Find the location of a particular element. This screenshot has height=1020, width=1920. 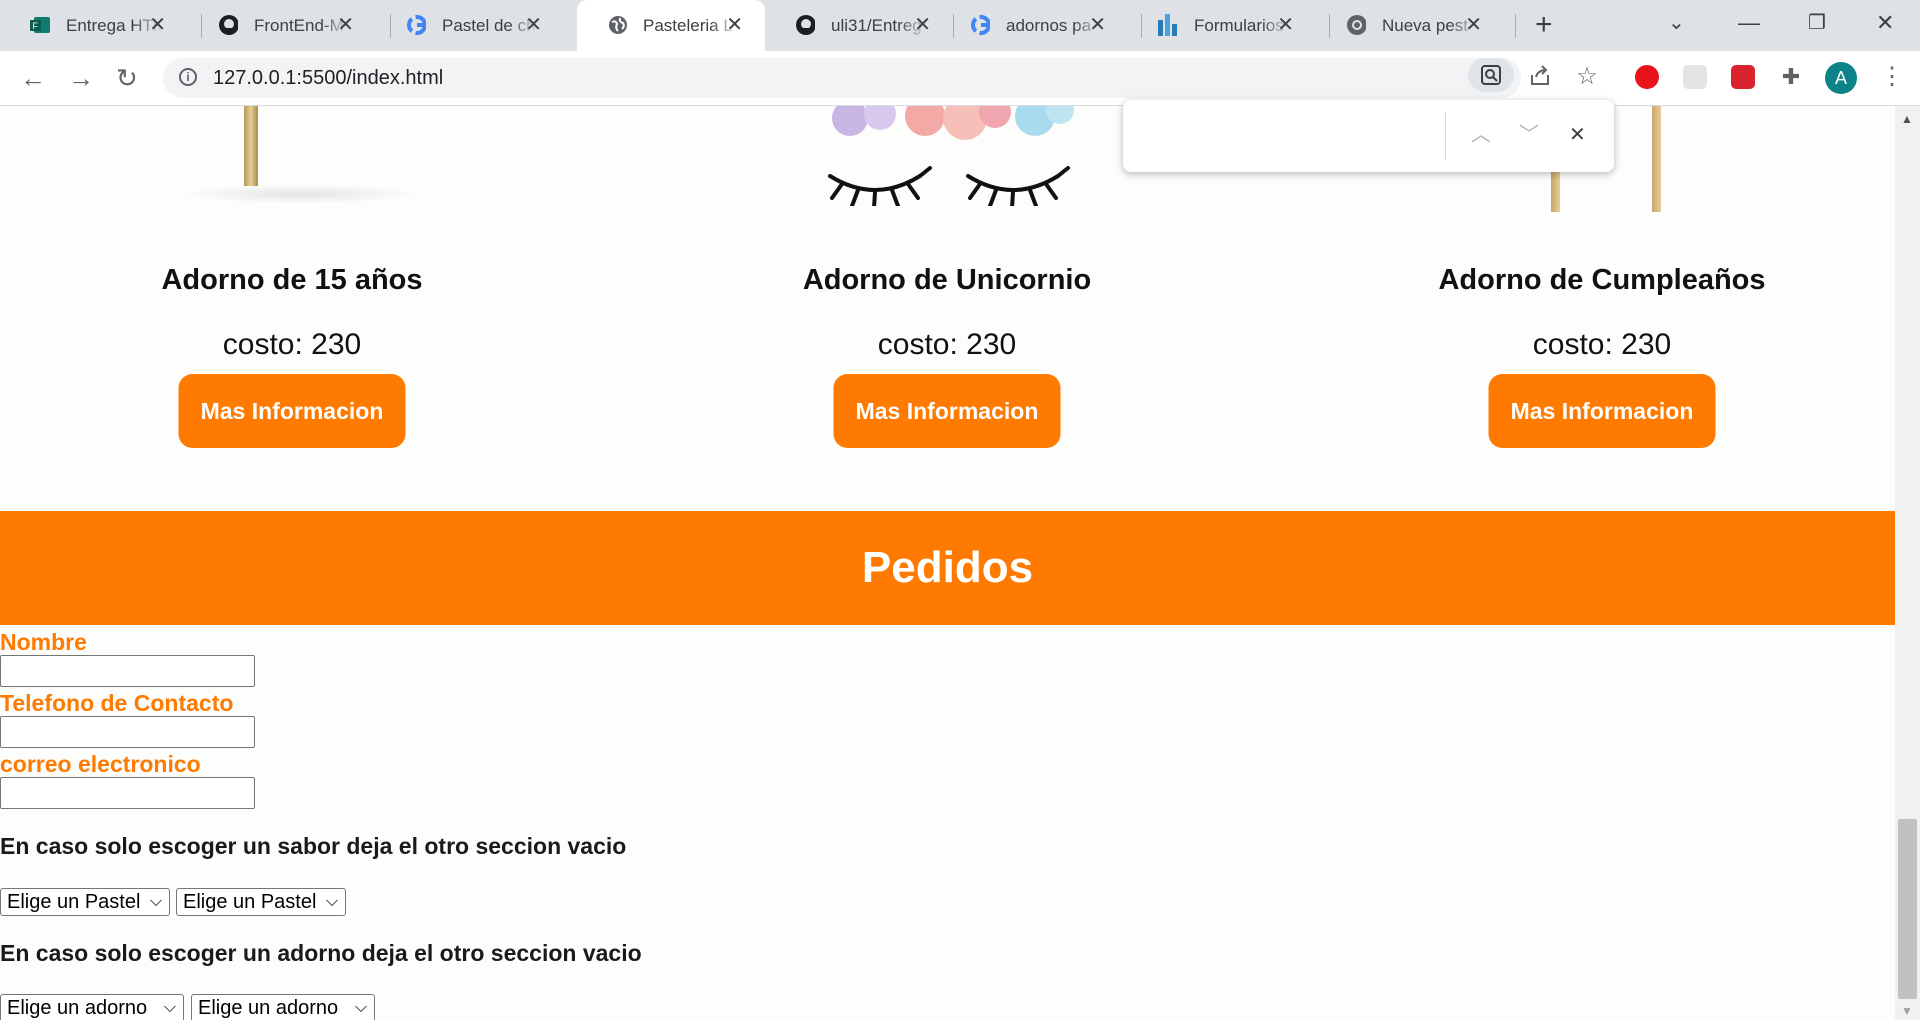

tab-title: Entrega HTML is located at coordinates (114, 25).